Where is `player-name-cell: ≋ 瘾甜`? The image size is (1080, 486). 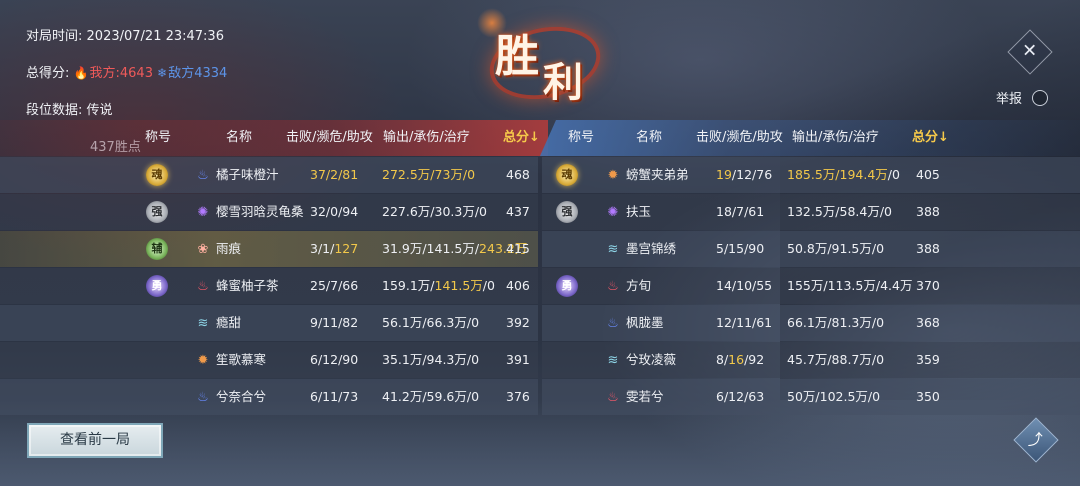
player-name-cell: ≋ 瘾甜 is located at coordinates (218, 323).